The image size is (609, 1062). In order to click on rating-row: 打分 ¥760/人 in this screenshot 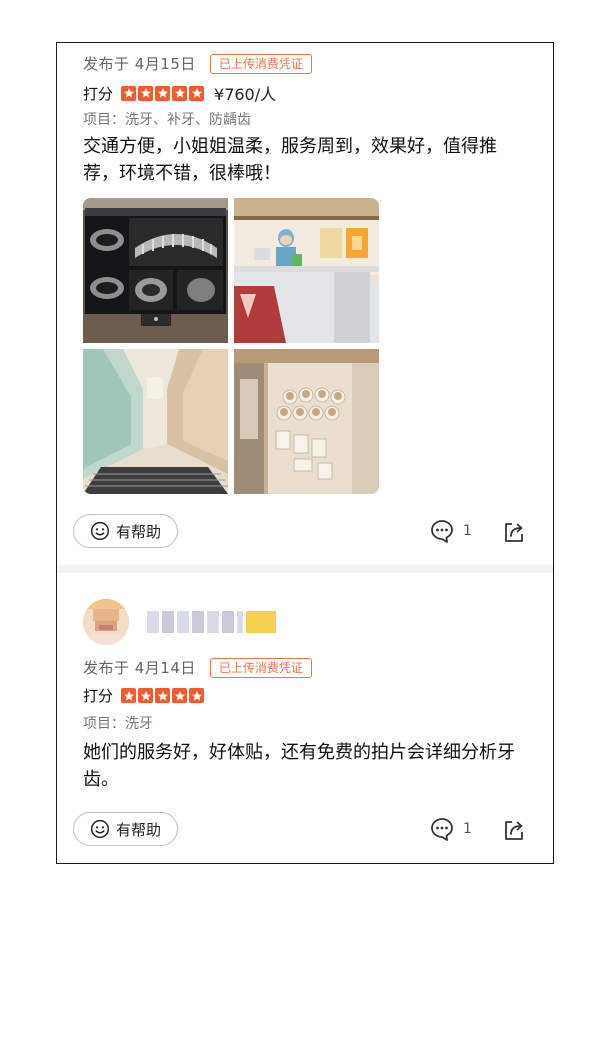, I will do `click(179, 93)`.